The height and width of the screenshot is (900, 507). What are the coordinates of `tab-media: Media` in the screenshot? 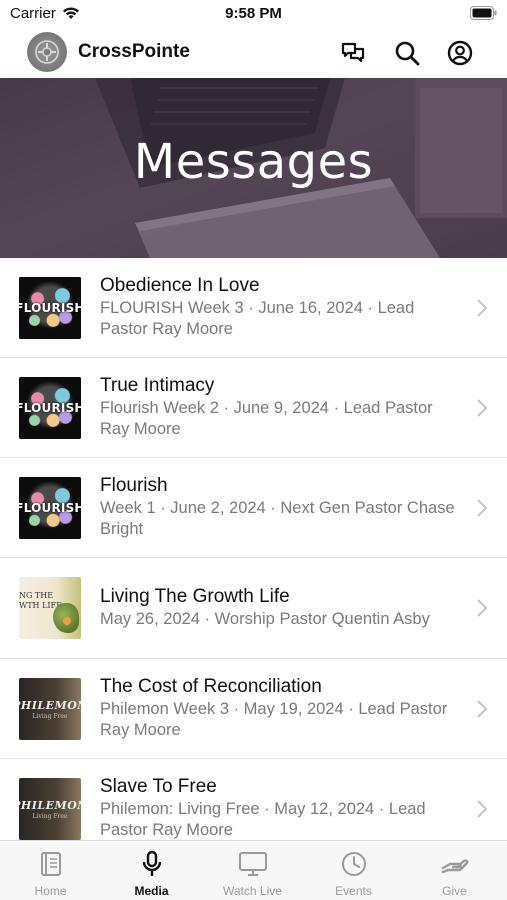 It's located at (151, 870).